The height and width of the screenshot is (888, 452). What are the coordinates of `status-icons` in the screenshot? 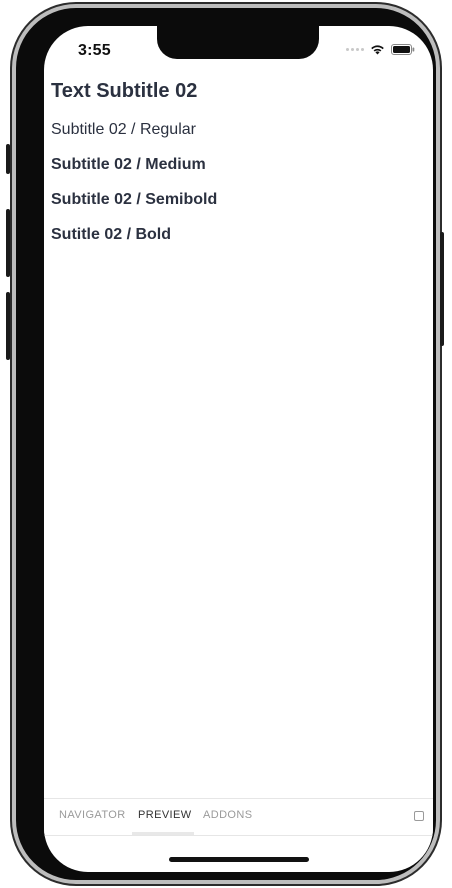 It's located at (380, 49).